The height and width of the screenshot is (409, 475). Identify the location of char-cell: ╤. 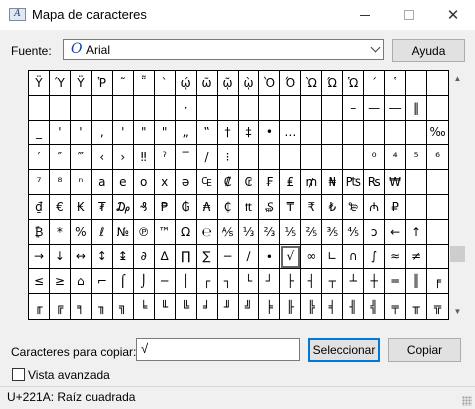
(396, 306).